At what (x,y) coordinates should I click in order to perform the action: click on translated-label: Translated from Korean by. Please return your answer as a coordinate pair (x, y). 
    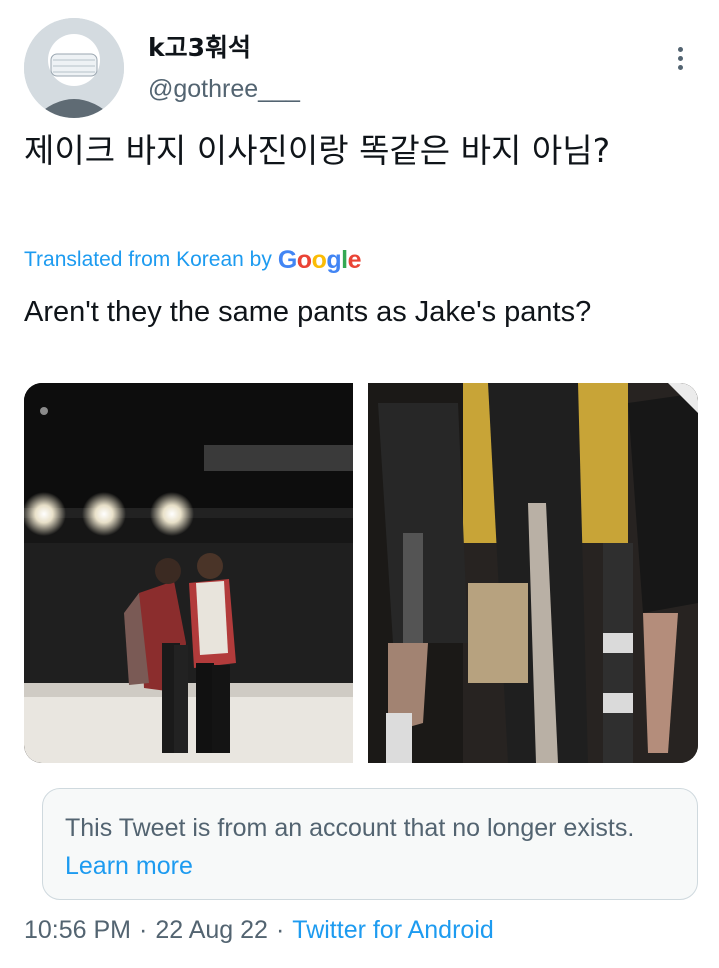
    Looking at the image, I should click on (148, 260).